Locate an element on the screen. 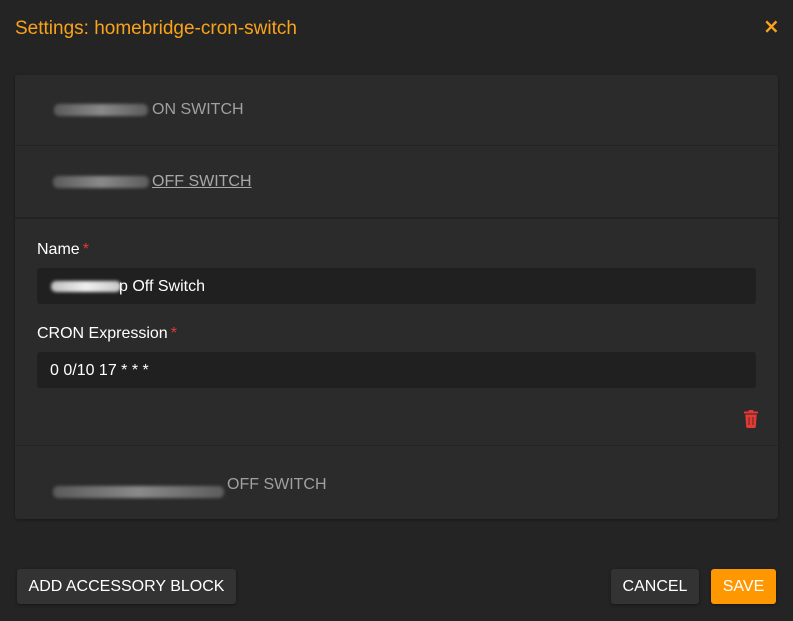  accessory-header-off-switch: OFF SWITCH is located at coordinates (396, 182).